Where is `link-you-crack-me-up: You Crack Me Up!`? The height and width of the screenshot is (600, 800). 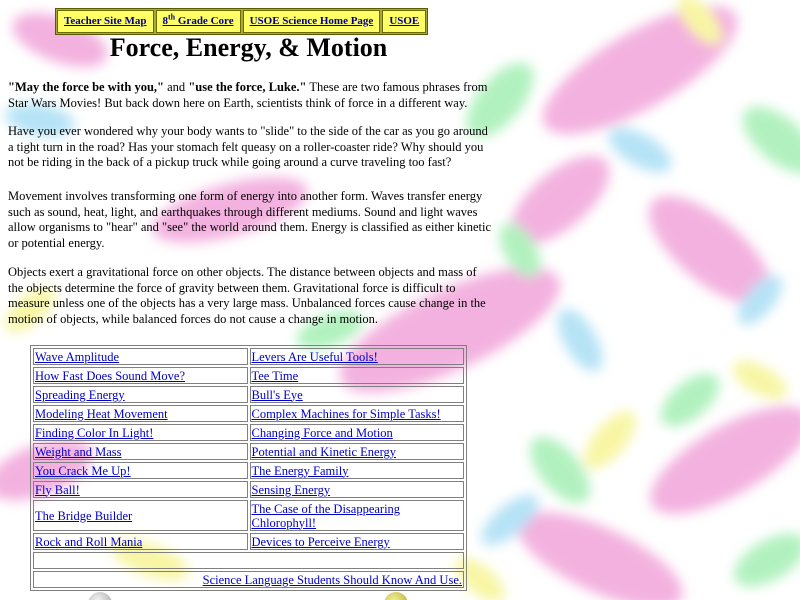
link-you-crack-me-up: You Crack Me Up! is located at coordinates (83, 471).